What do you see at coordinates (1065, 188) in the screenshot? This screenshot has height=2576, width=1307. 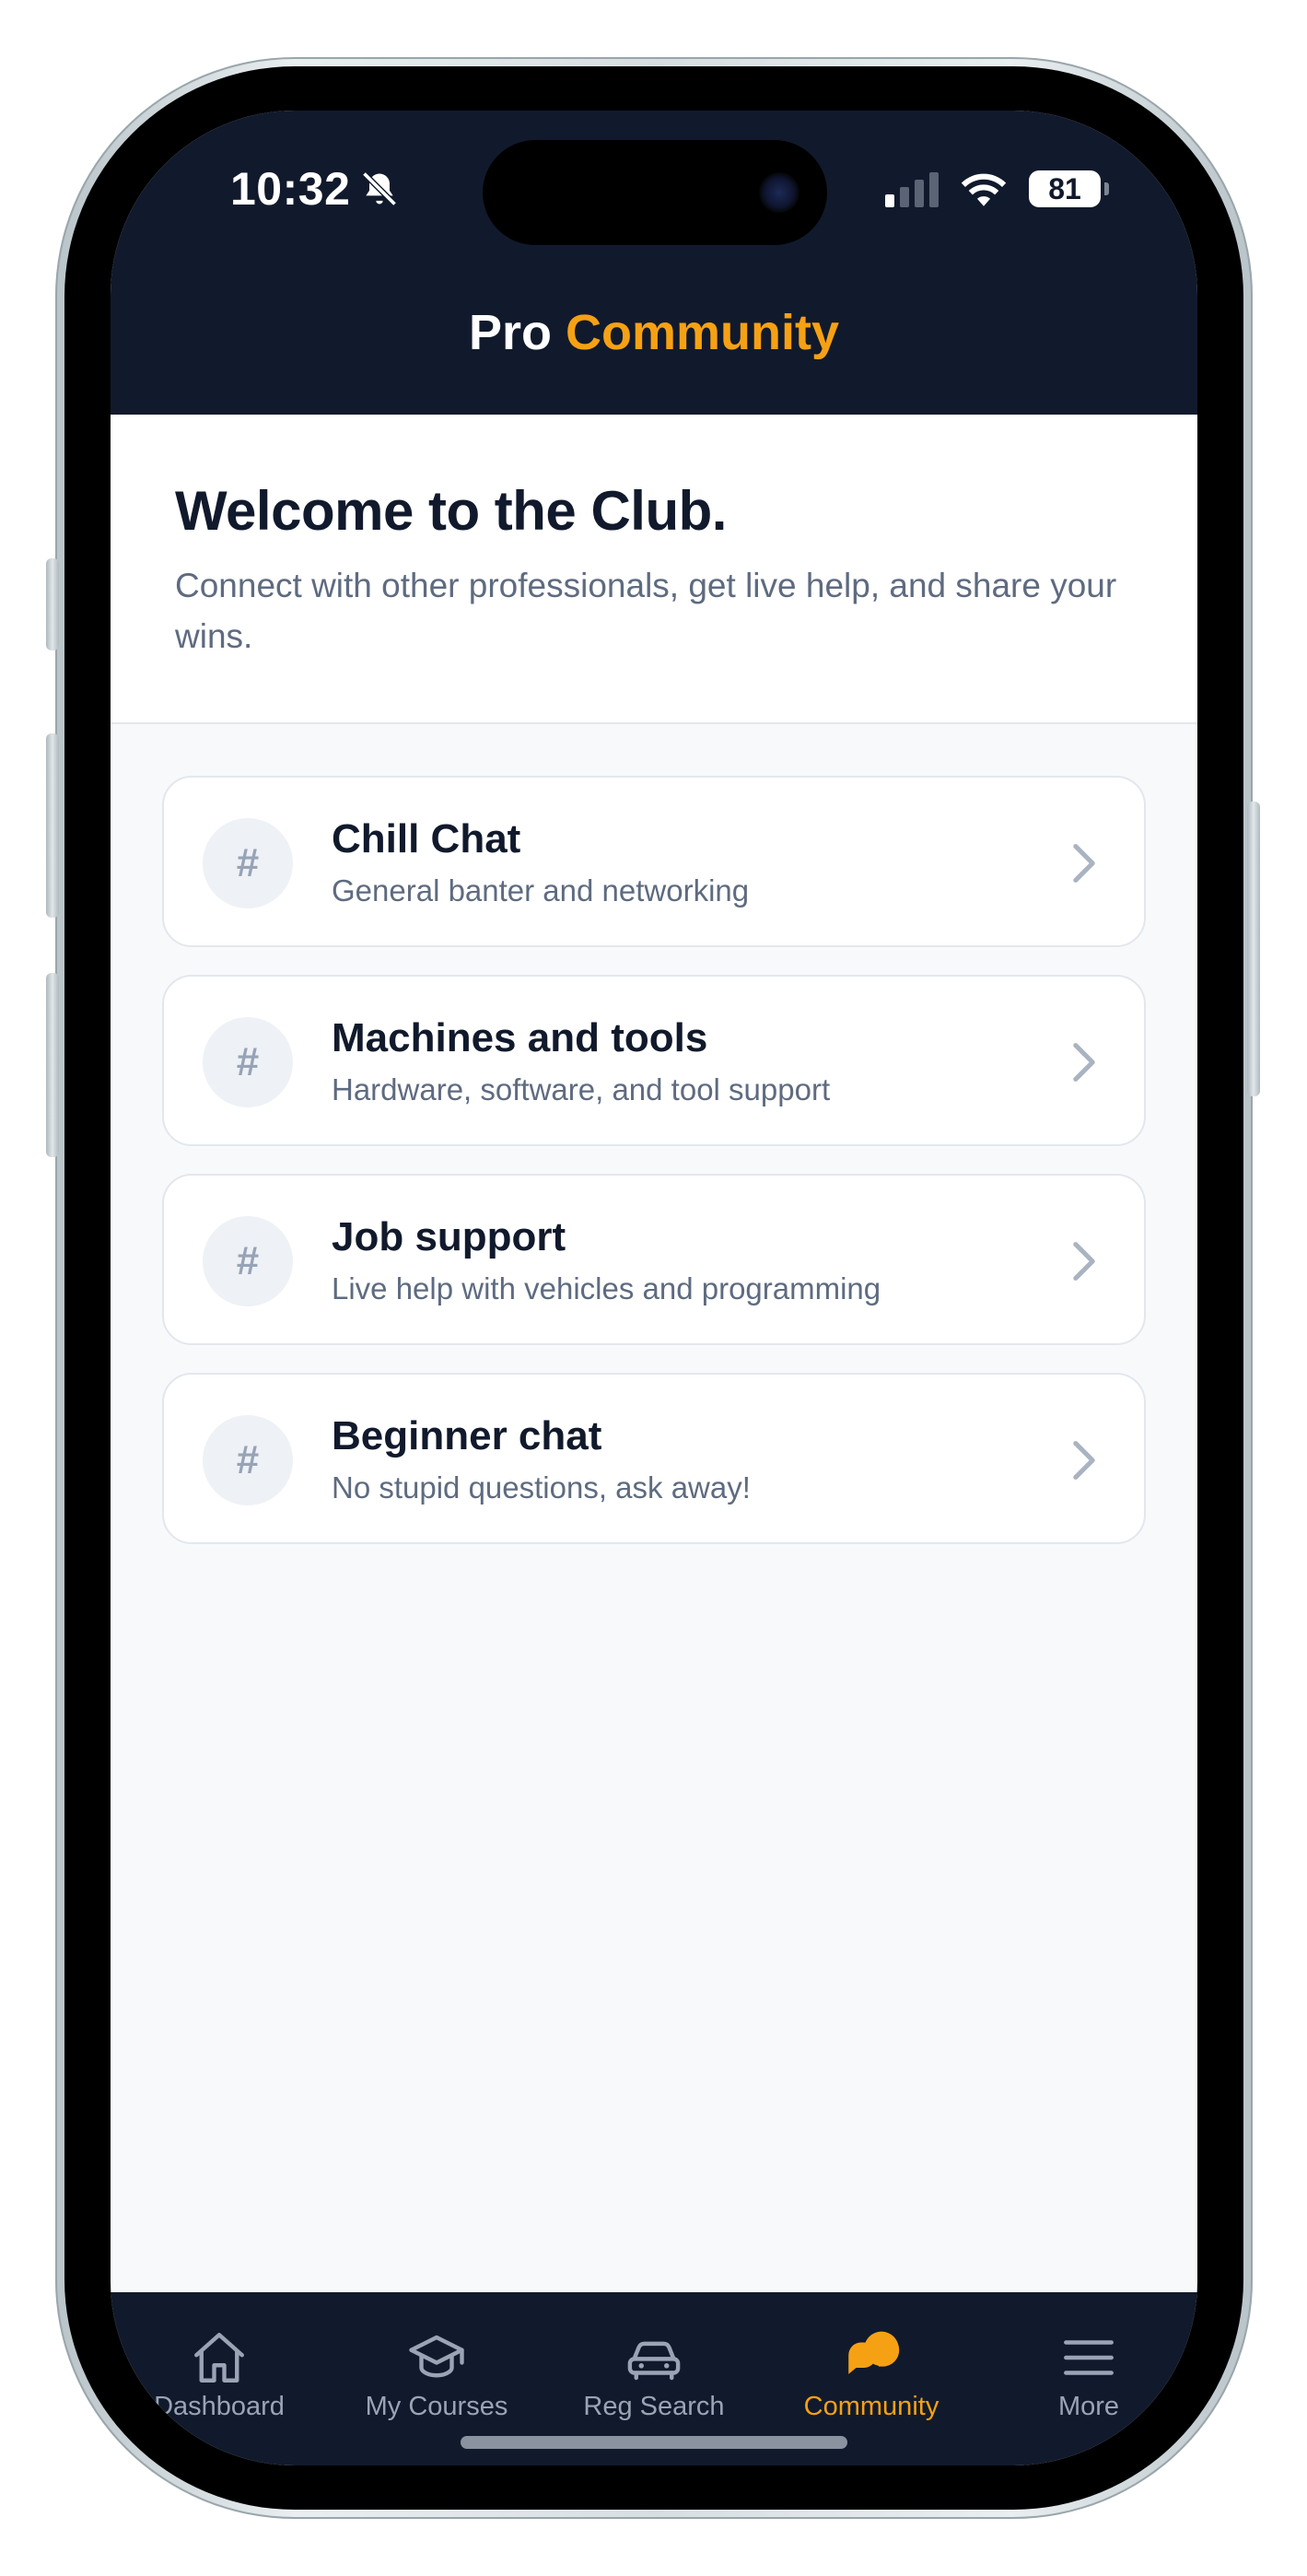 I see `battery-level: 81` at bounding box center [1065, 188].